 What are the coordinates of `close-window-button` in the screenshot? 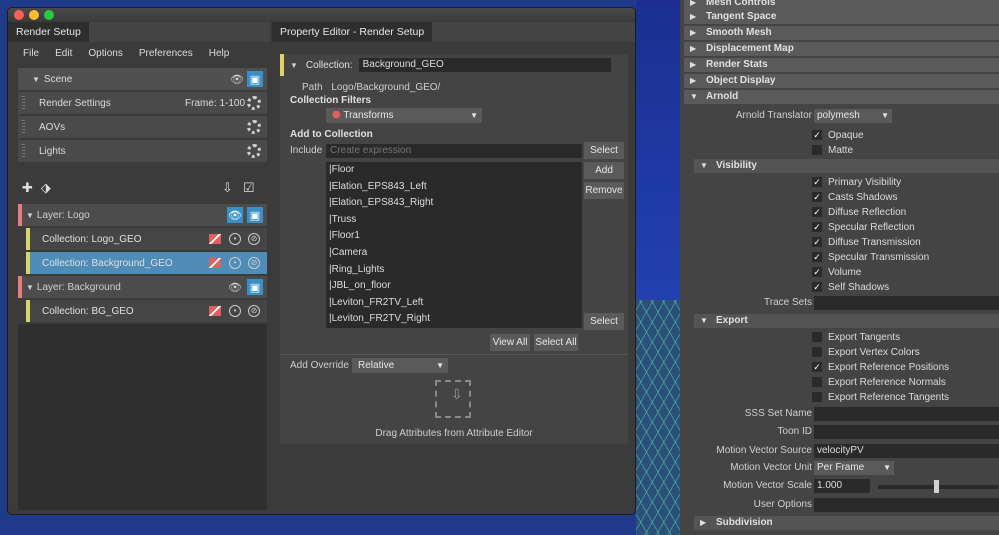 It's located at (19, 15).